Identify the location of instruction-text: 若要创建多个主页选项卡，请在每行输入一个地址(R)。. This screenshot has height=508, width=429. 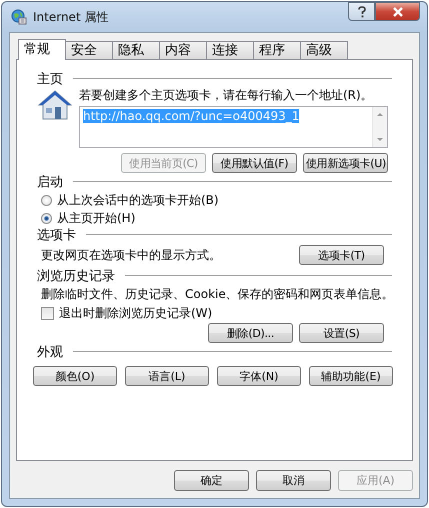
(226, 95).